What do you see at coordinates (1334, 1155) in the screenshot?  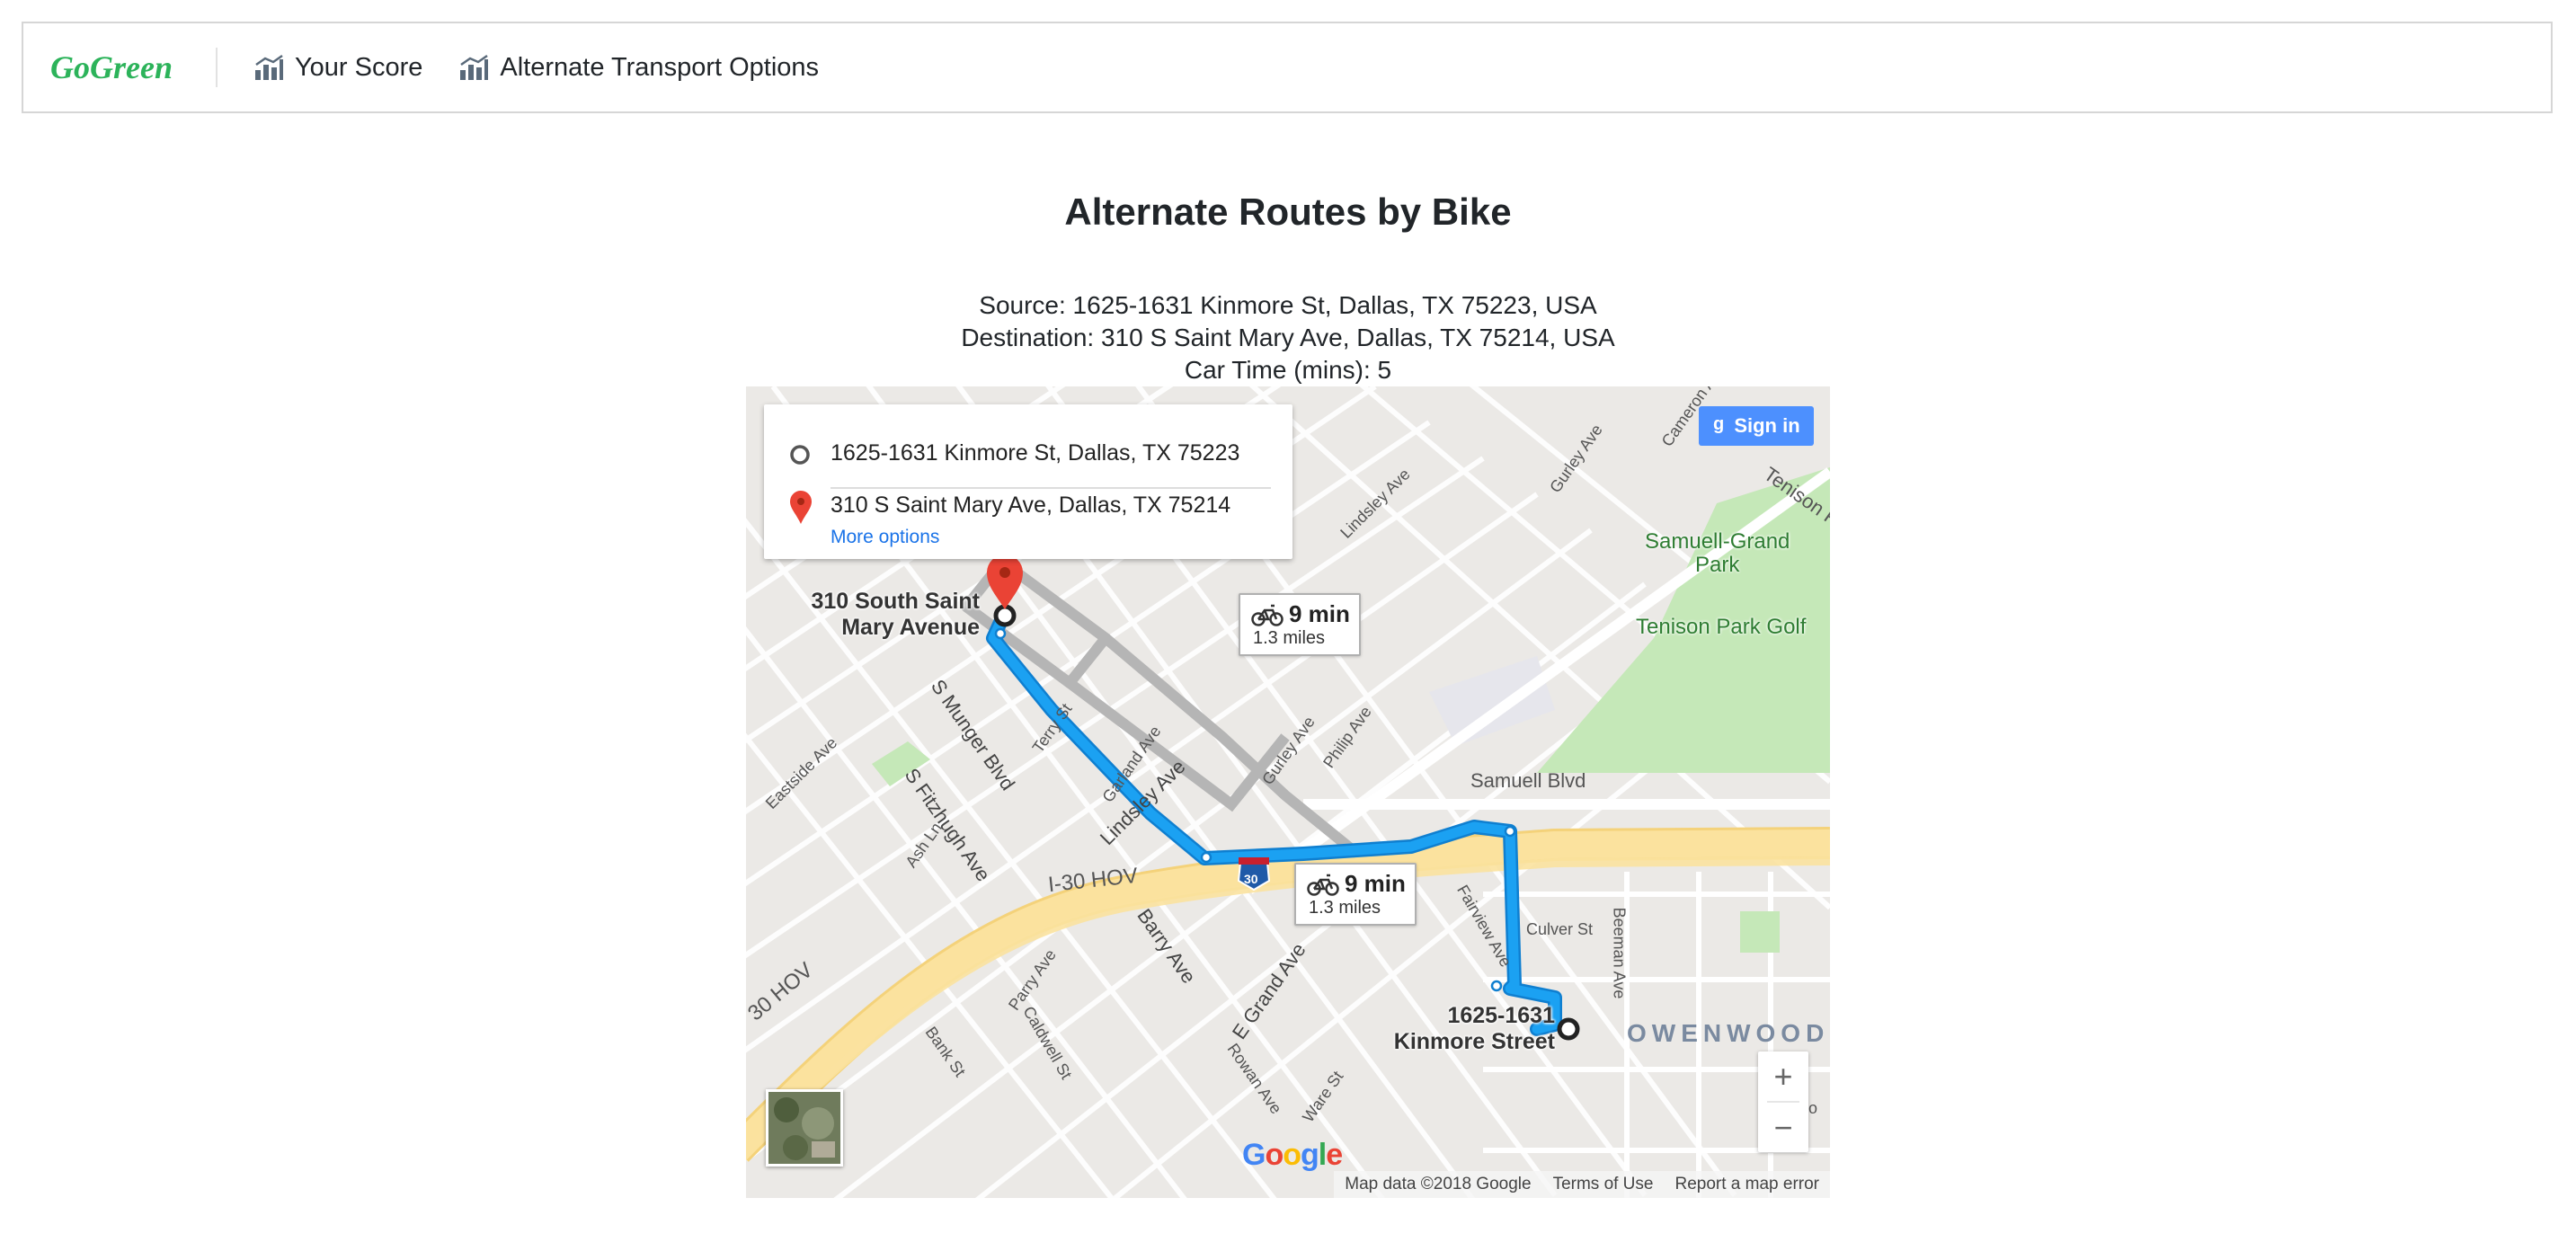 I see `google-logo-letter: e` at bounding box center [1334, 1155].